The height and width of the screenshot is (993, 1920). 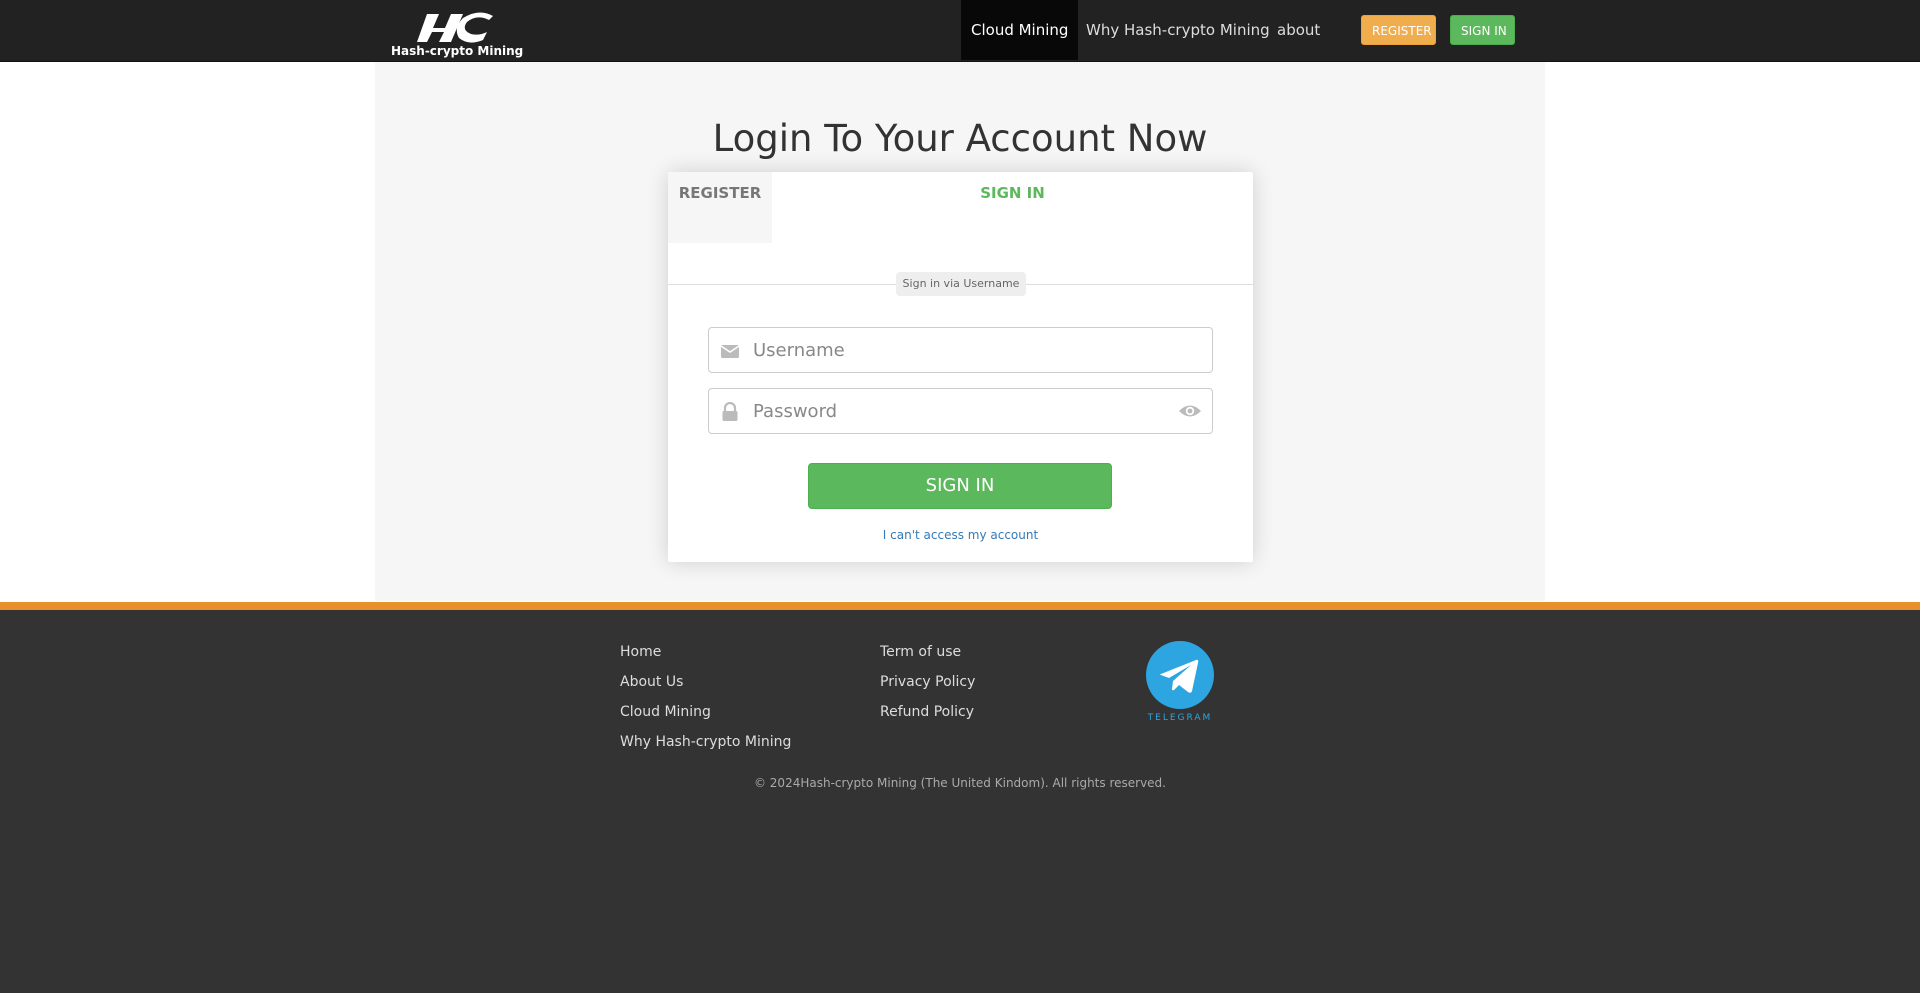 What do you see at coordinates (960, 535) in the screenshot?
I see `cant-access-account-link: I can't access my account` at bounding box center [960, 535].